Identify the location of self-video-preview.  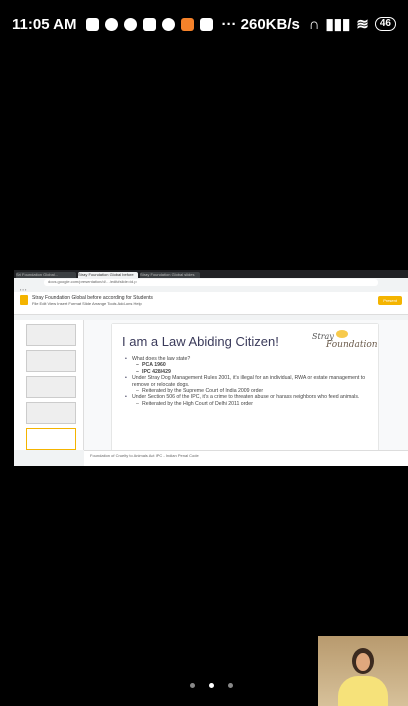
(363, 671).